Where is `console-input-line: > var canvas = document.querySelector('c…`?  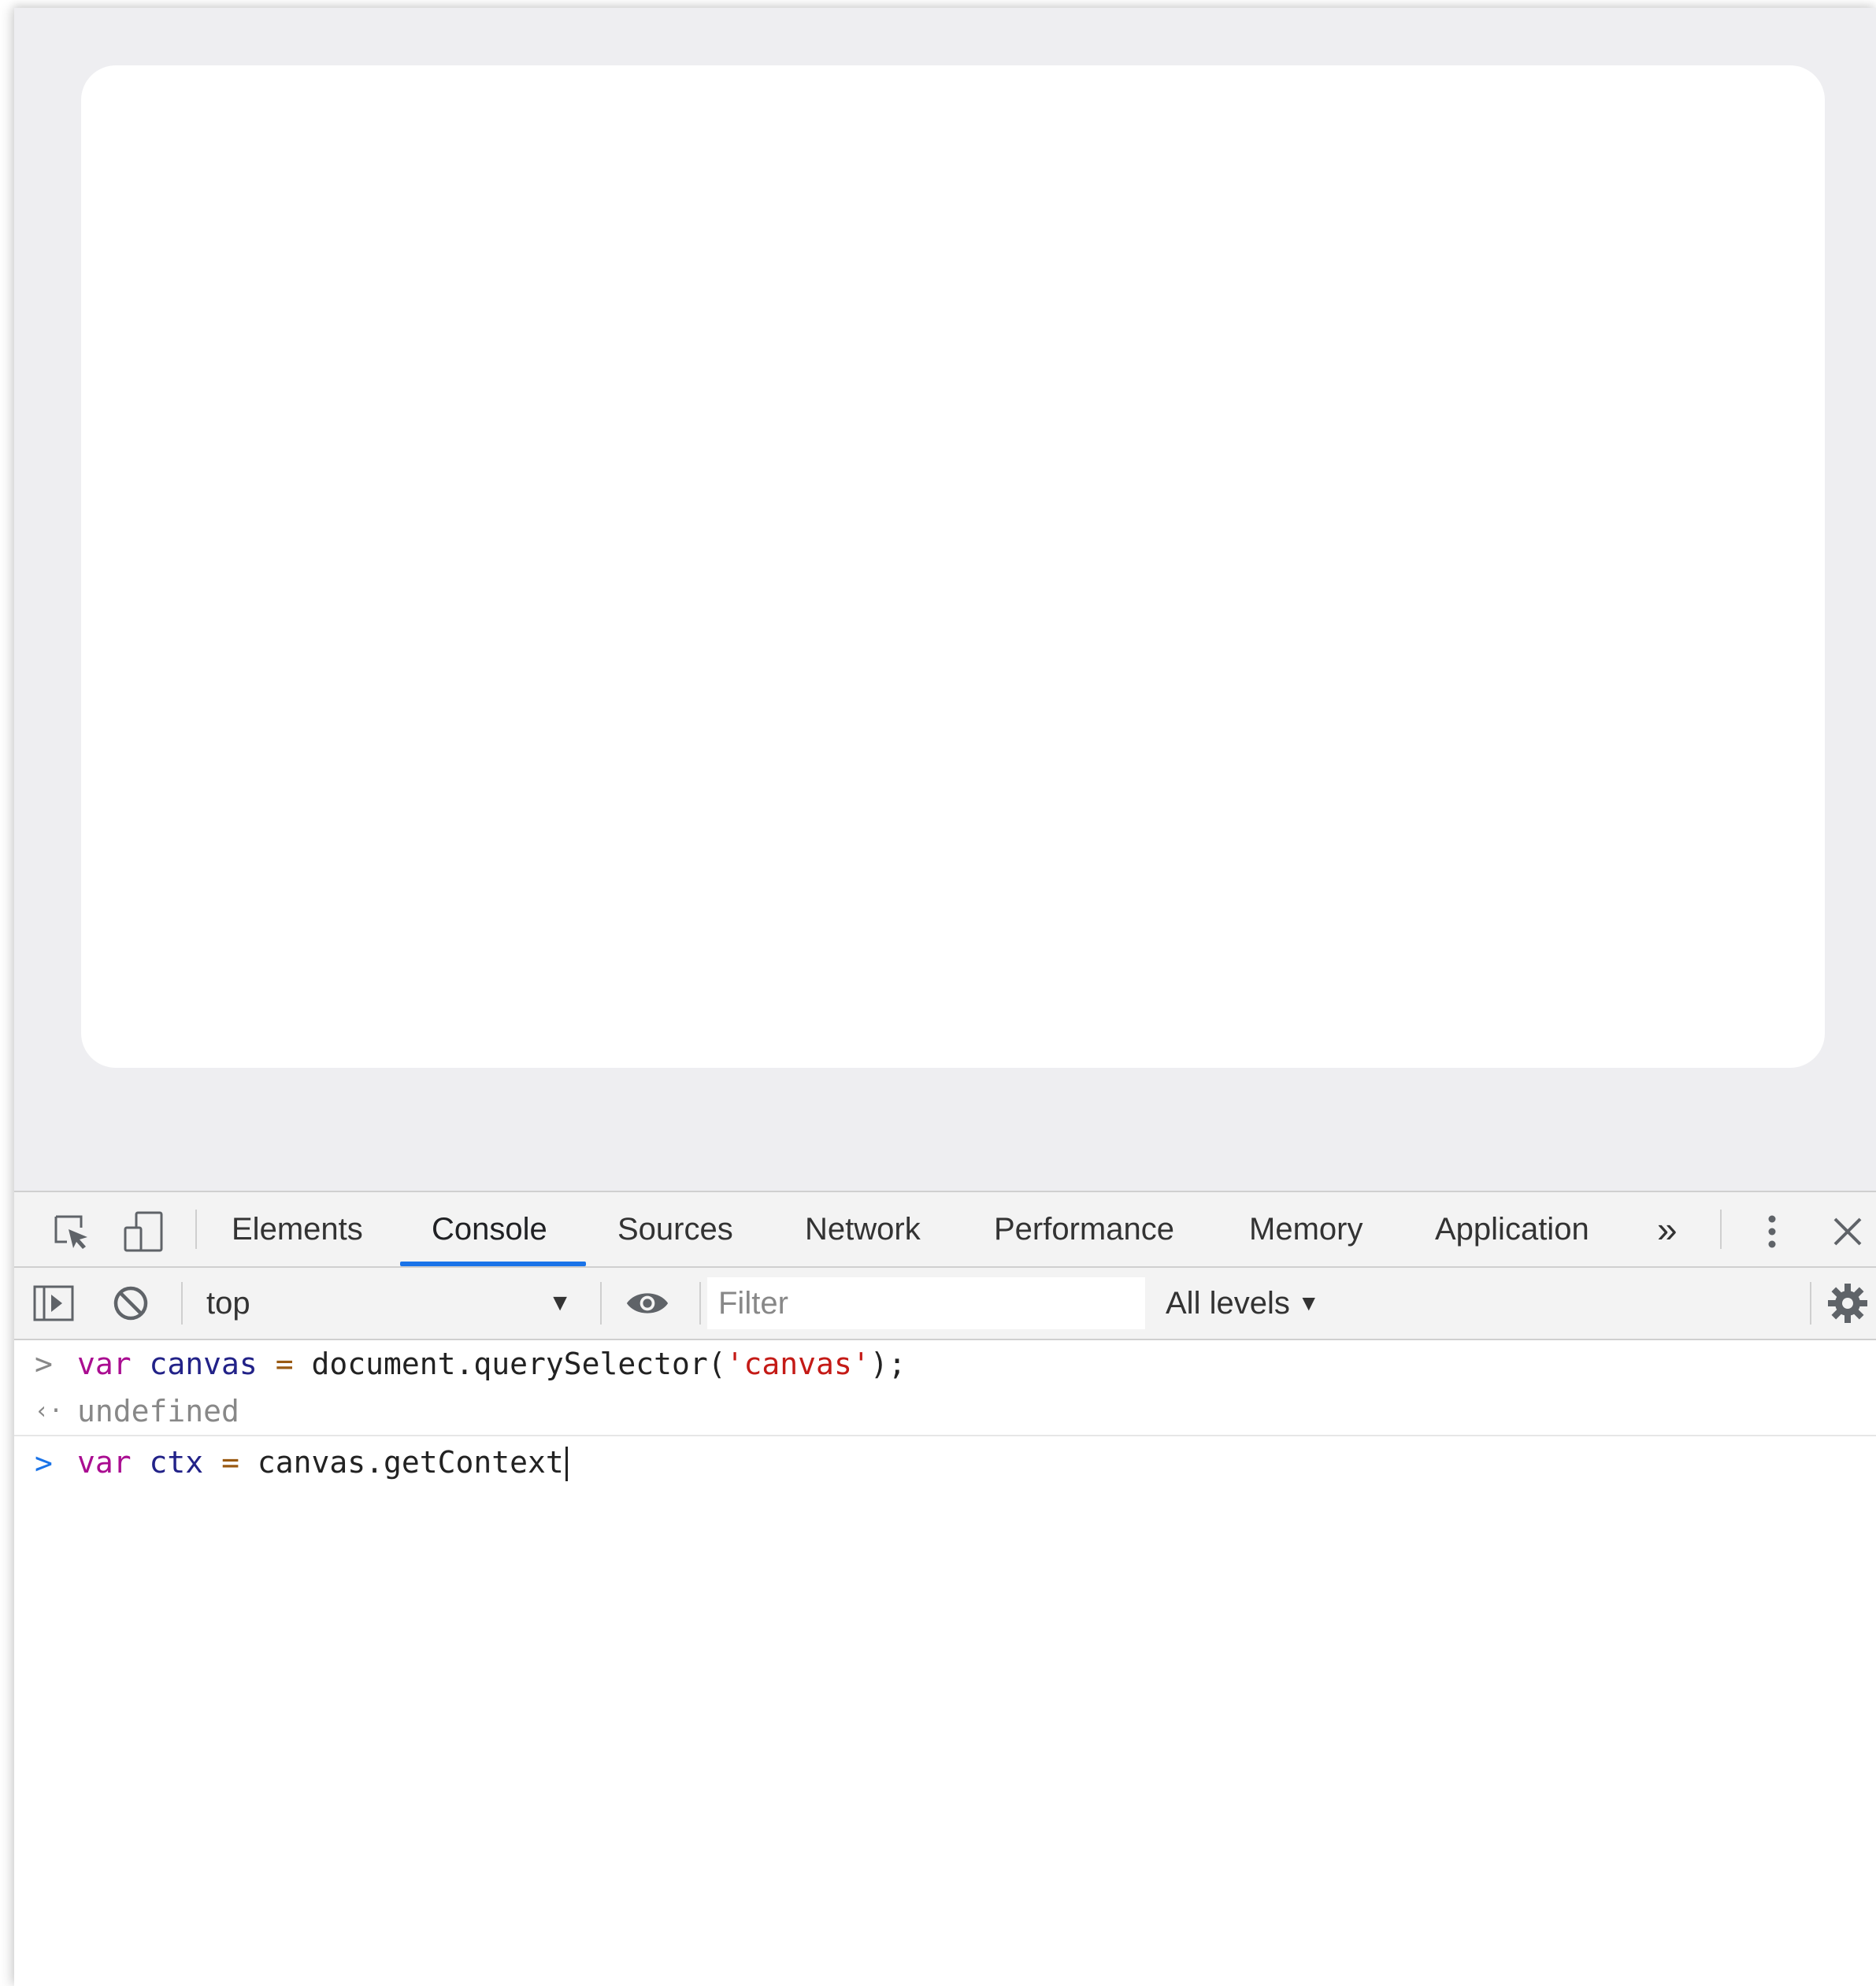
console-input-line: > var canvas = document.querySelector('c… is located at coordinates (945, 1364).